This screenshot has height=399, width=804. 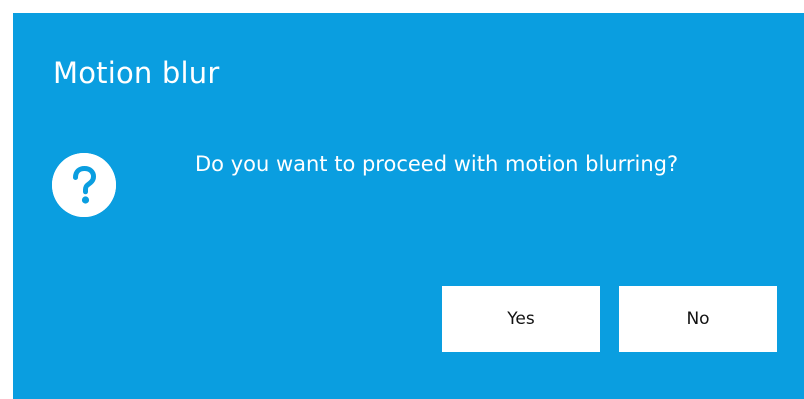 What do you see at coordinates (136, 73) in the screenshot?
I see `dialog-title: Motion blur` at bounding box center [136, 73].